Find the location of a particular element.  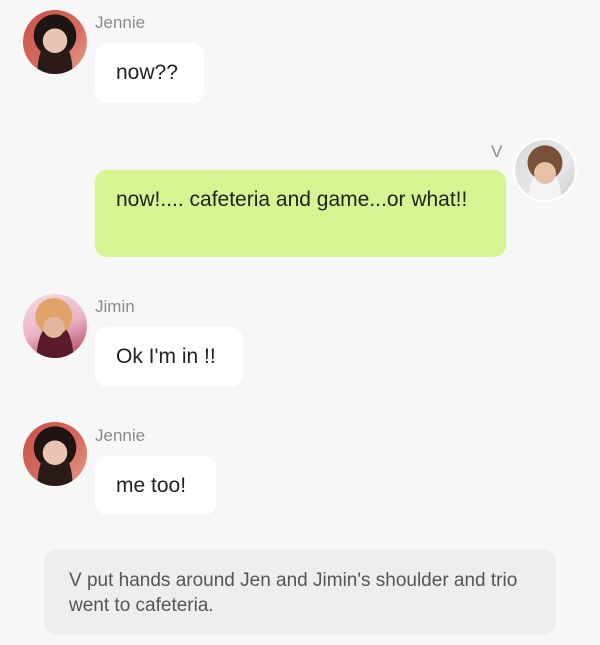

v-avatar is located at coordinates (545, 170).